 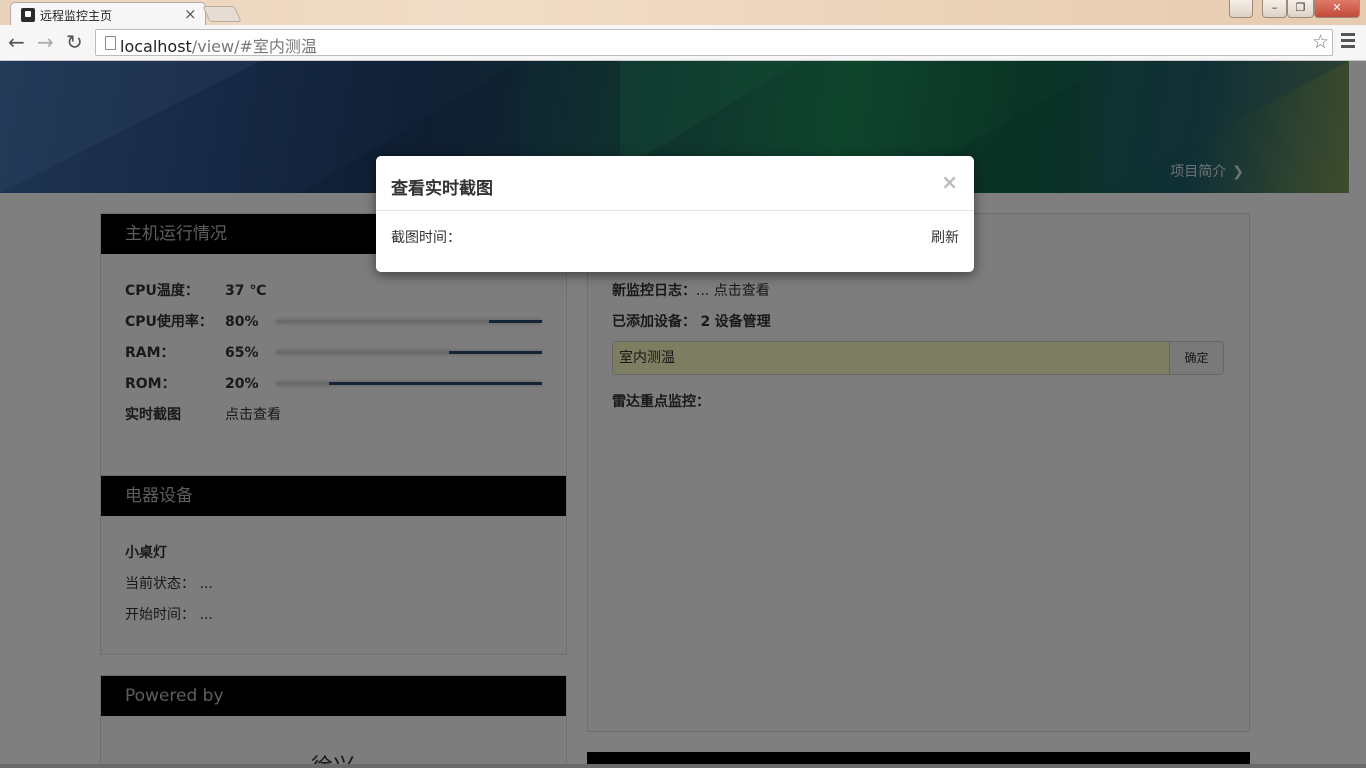 I want to click on minimize-button: –, so click(x=1274, y=9).